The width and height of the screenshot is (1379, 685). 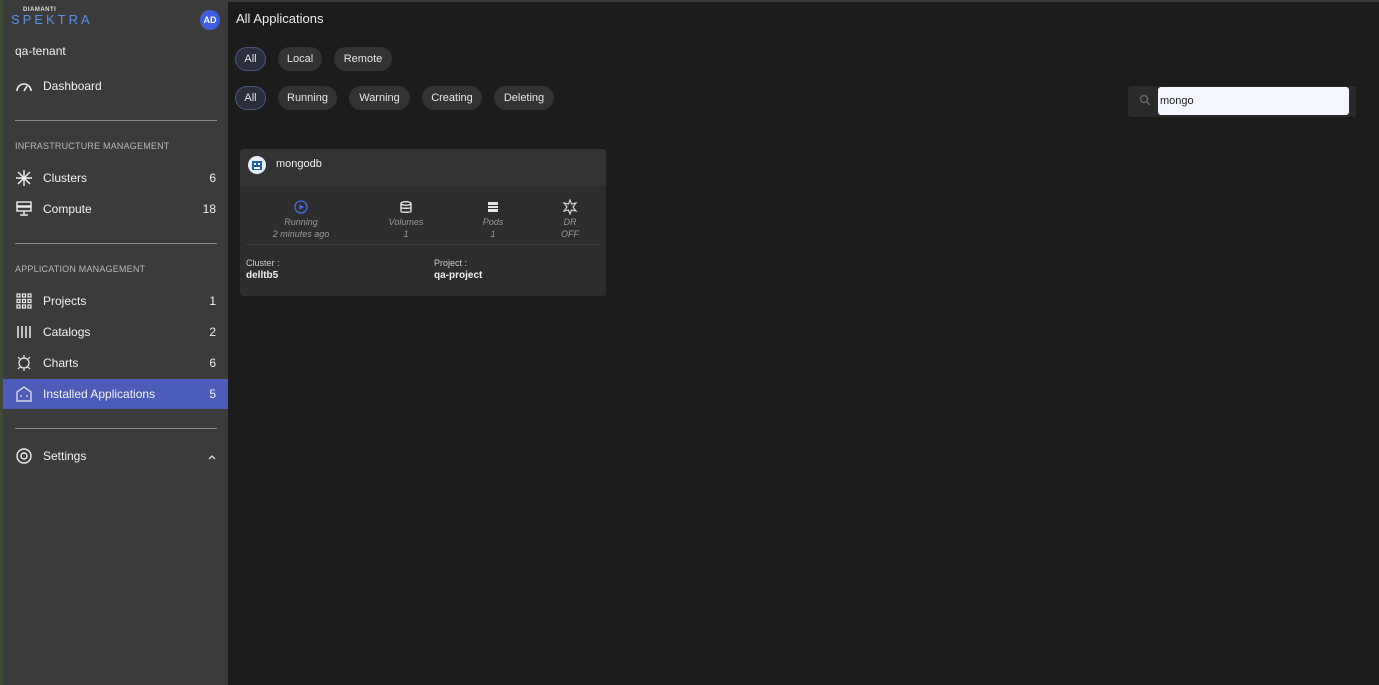 What do you see at coordinates (524, 98) in the screenshot?
I see `status-filter-deleting: Deleting` at bounding box center [524, 98].